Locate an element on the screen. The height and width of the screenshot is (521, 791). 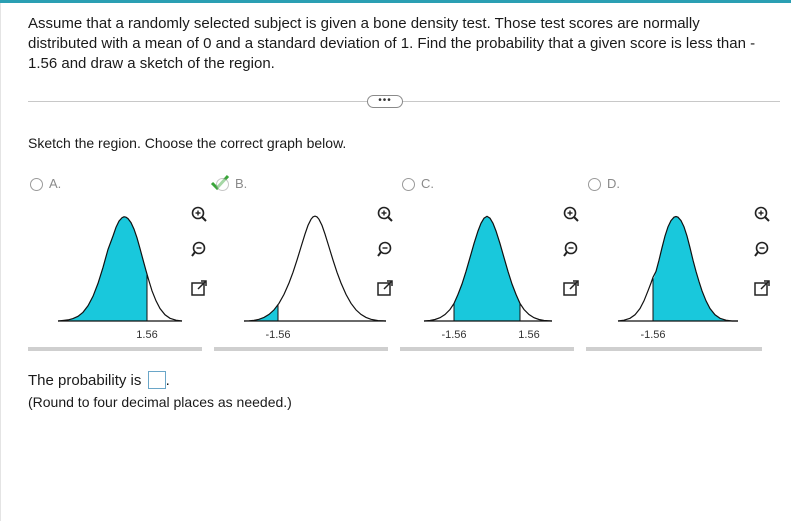
option-d: D. -1.56 is located at coordinates (679, 266).